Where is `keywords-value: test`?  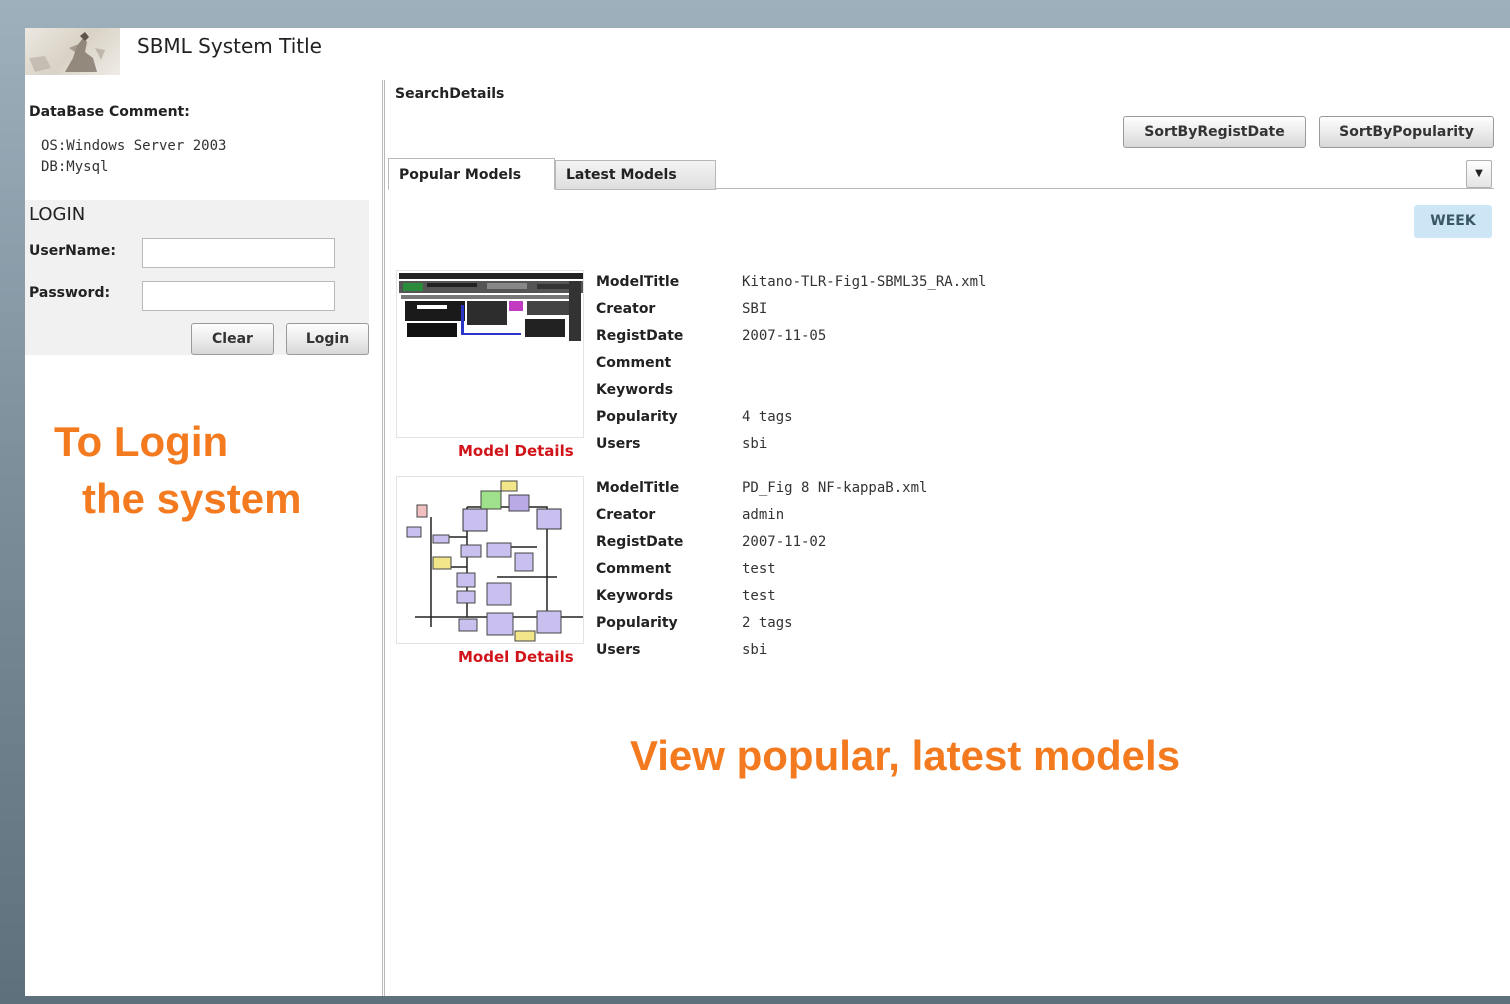
keywords-value: test is located at coordinates (759, 596).